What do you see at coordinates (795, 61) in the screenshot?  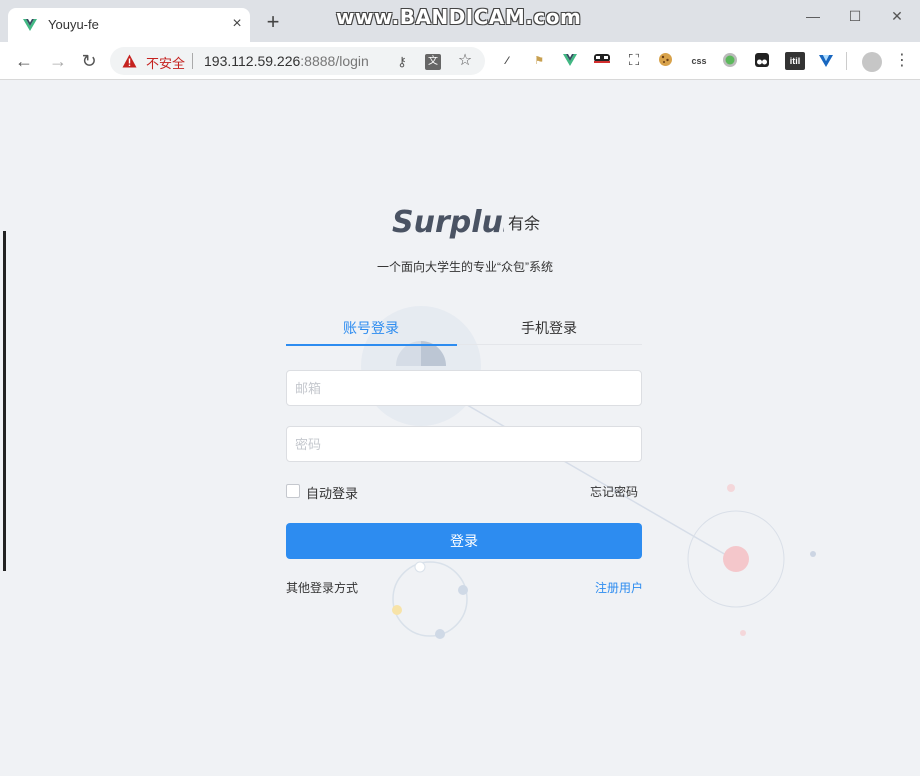 I see `itil-icon: itil` at bounding box center [795, 61].